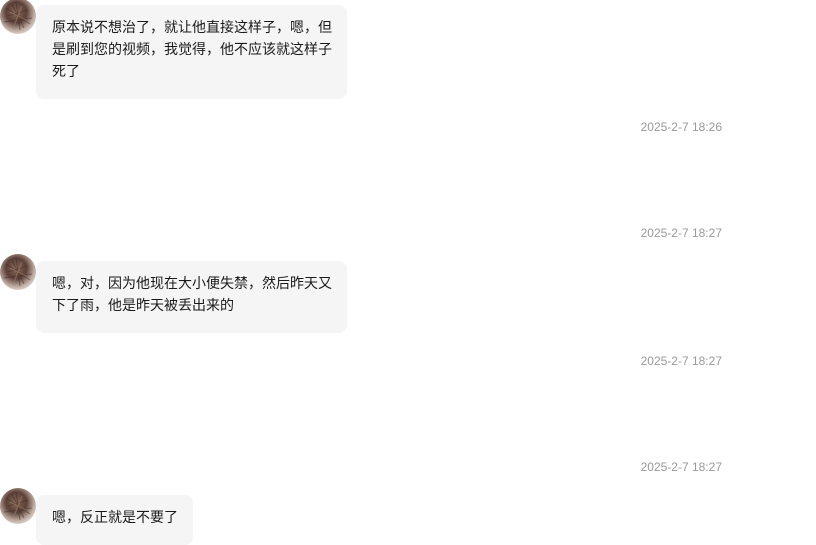 This screenshot has width=816, height=545. I want to click on message-timestamp: 2025-2-7 18:26, so click(681, 127).